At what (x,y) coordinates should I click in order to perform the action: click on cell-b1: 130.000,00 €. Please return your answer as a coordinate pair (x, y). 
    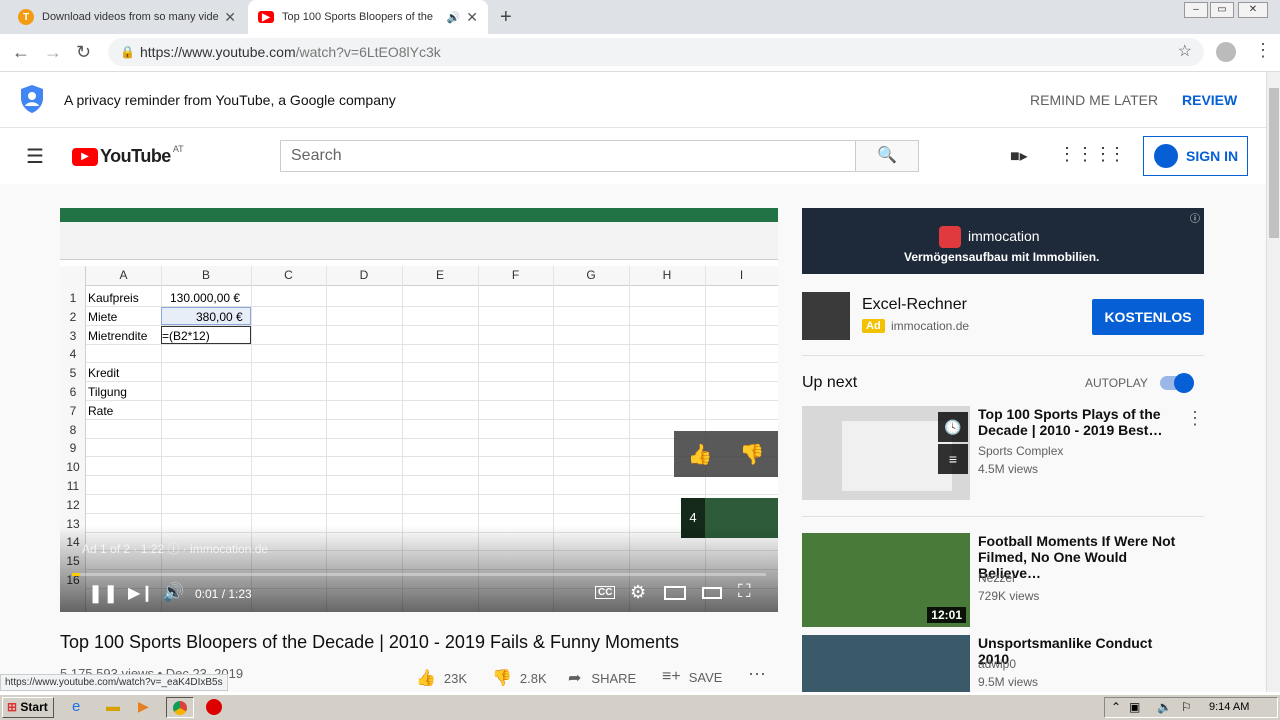
    Looking at the image, I should click on (205, 298).